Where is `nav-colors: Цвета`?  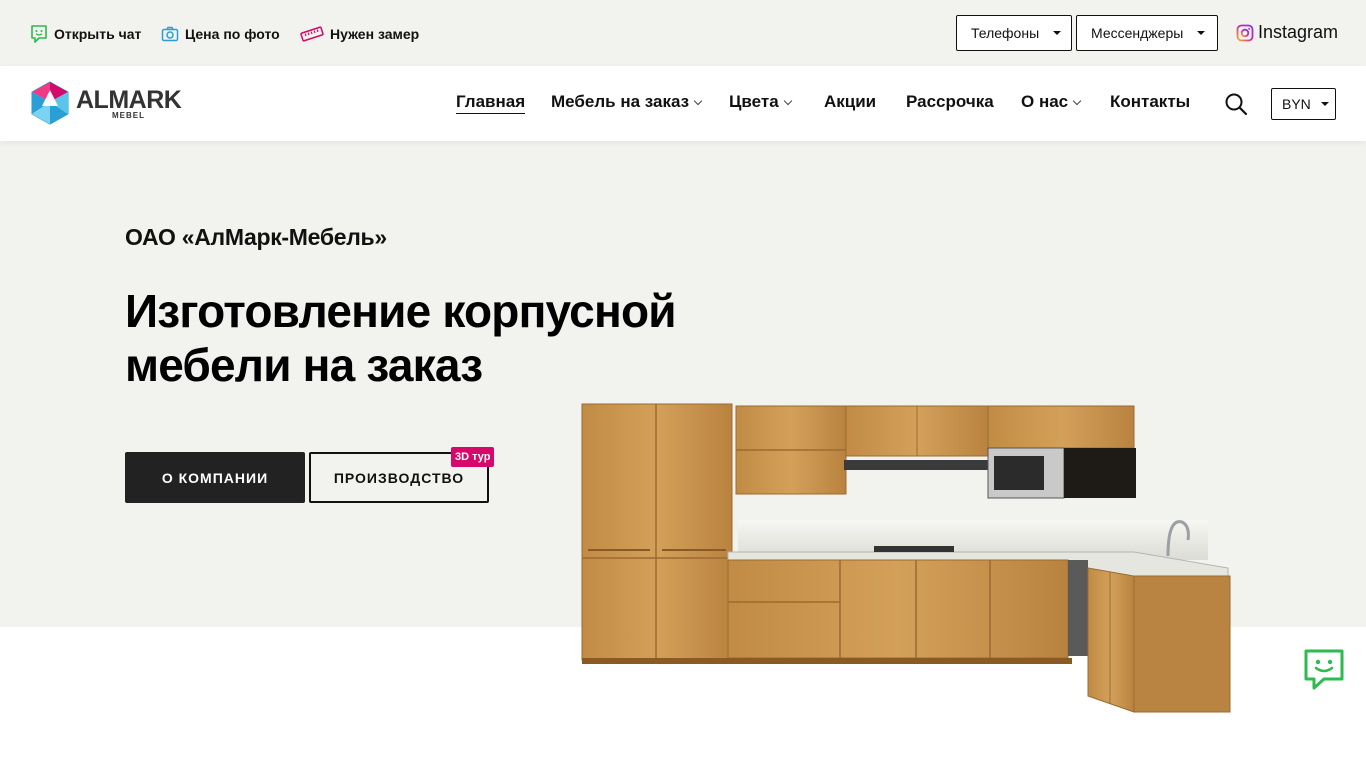 nav-colors: Цвета is located at coordinates (760, 102).